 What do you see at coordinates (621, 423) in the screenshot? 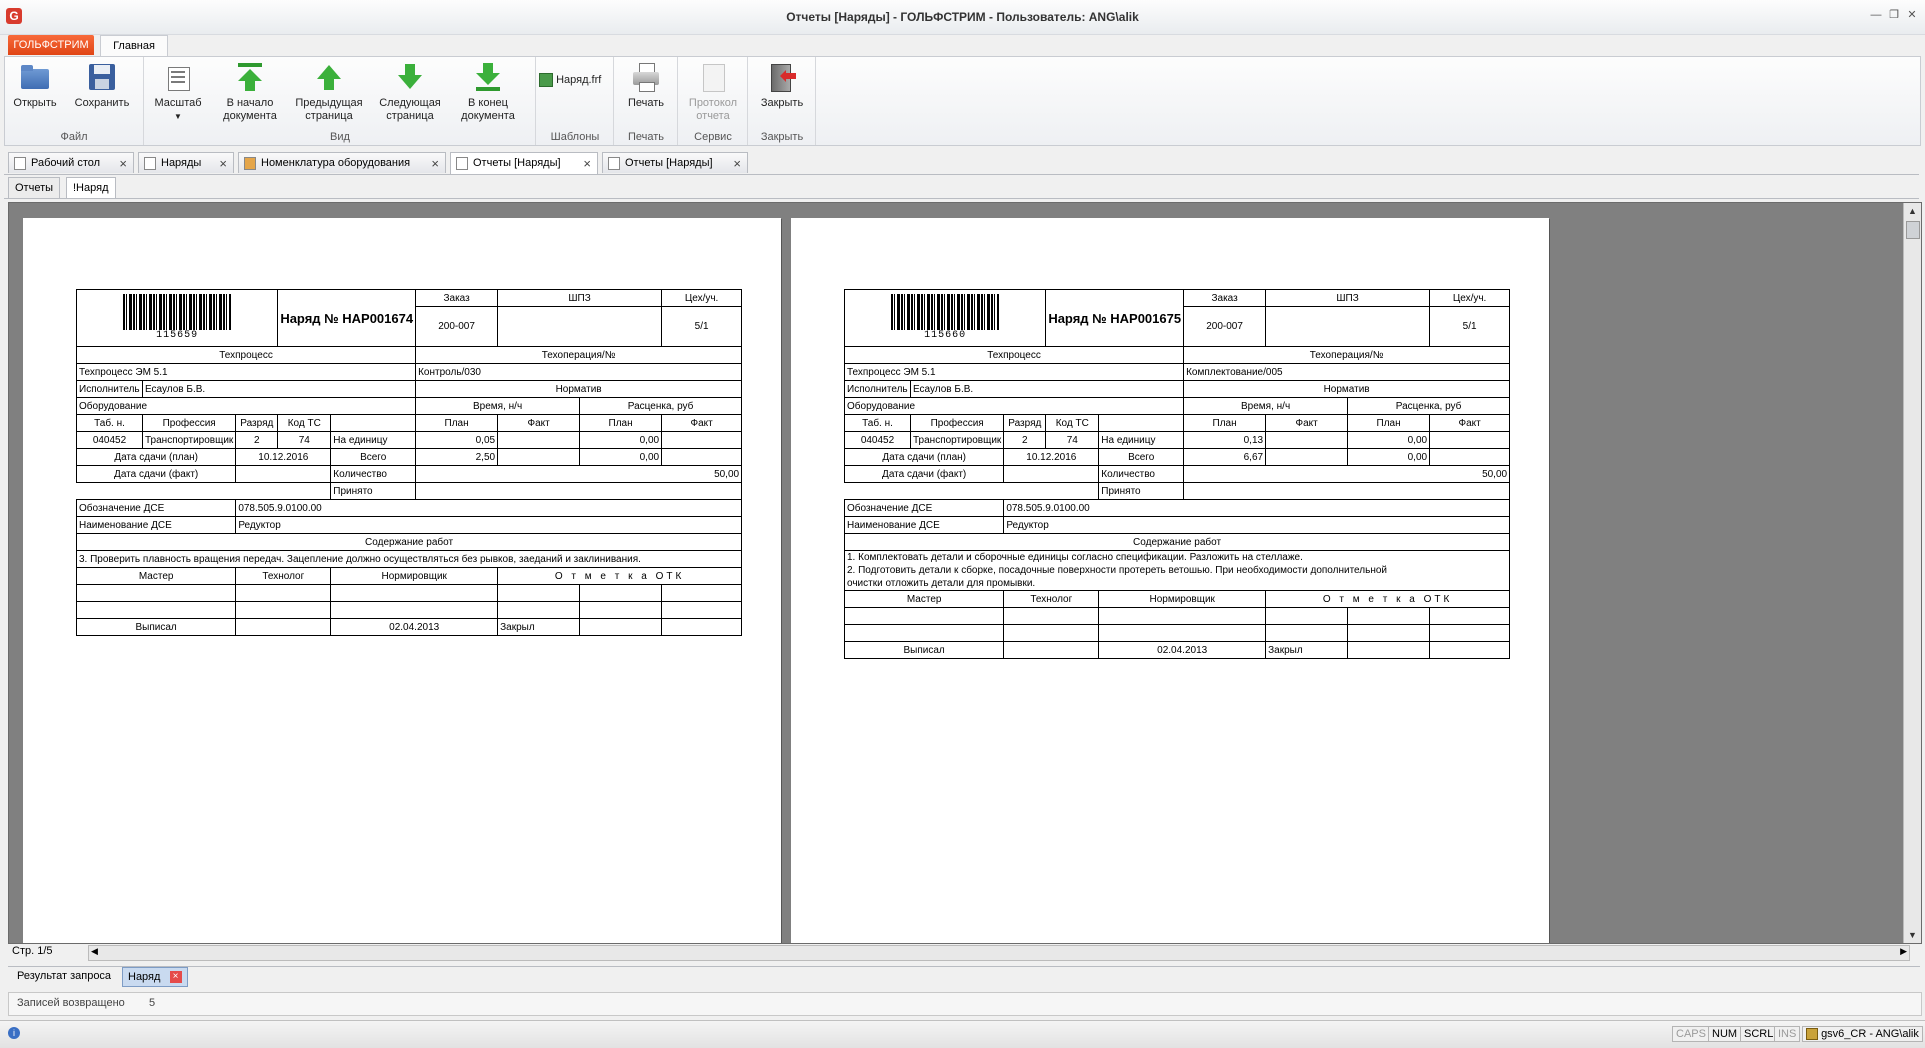
I see `rate-plan-header: План` at bounding box center [621, 423].